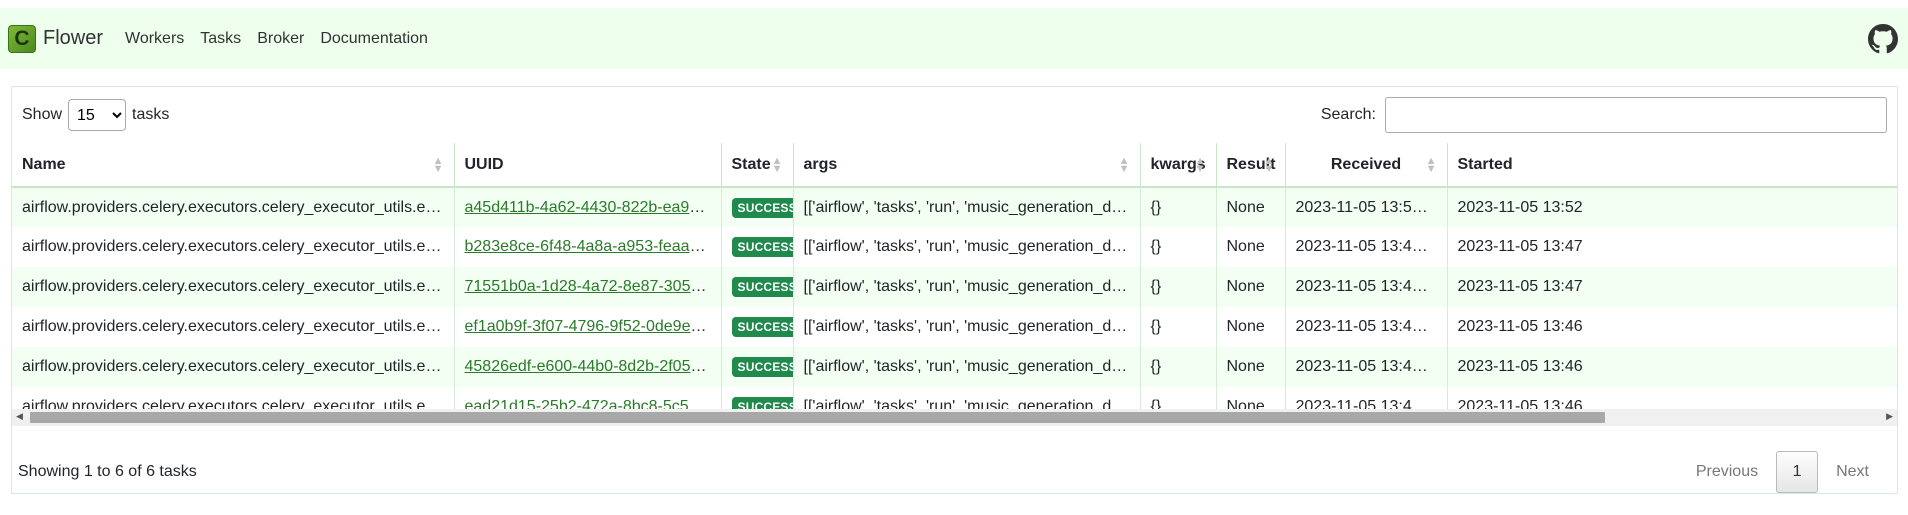 This screenshot has width=1908, height=515. Describe the element at coordinates (593, 403) in the screenshot. I see `uuid-link: ead21d15-25b2-472a-8bc8-5c5cce02c57e` at that location.